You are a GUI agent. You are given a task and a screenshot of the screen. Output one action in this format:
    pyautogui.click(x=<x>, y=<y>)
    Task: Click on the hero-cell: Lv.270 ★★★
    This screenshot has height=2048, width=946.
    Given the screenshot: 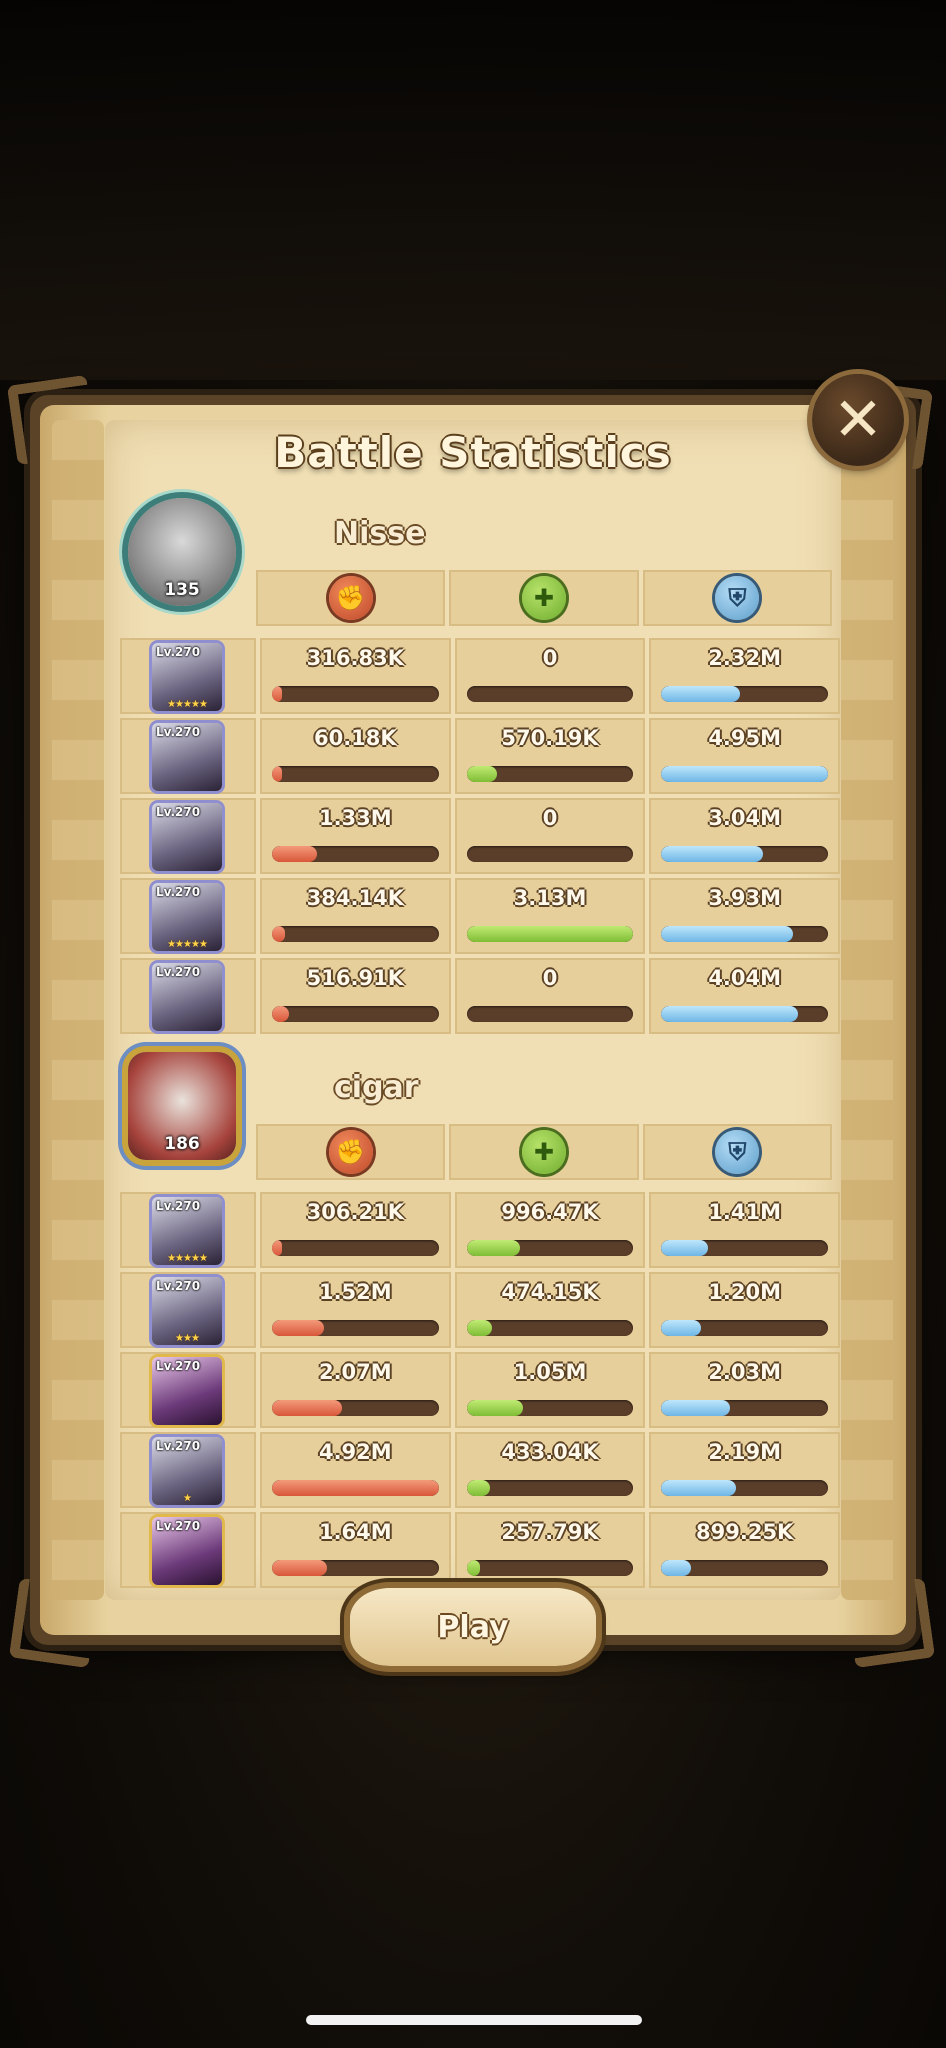 What is the action you would take?
    pyautogui.click(x=188, y=1310)
    